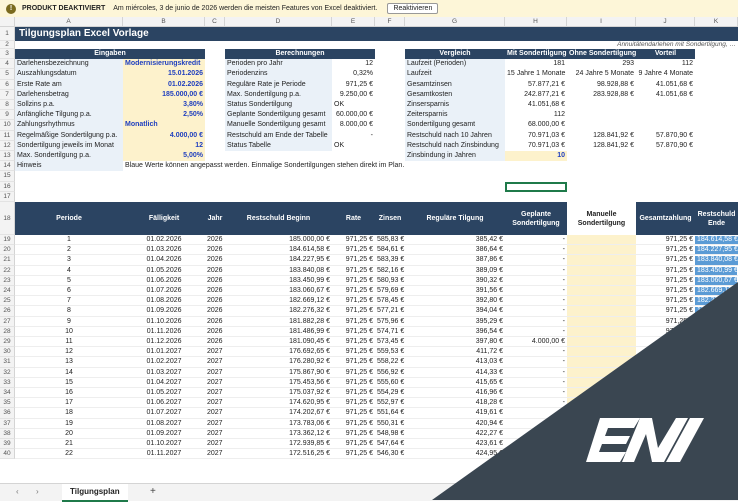 The image size is (738, 502). What do you see at coordinates (164, 403) in the screenshot?
I see `table-cell: 01.06.2027` at bounding box center [164, 403].